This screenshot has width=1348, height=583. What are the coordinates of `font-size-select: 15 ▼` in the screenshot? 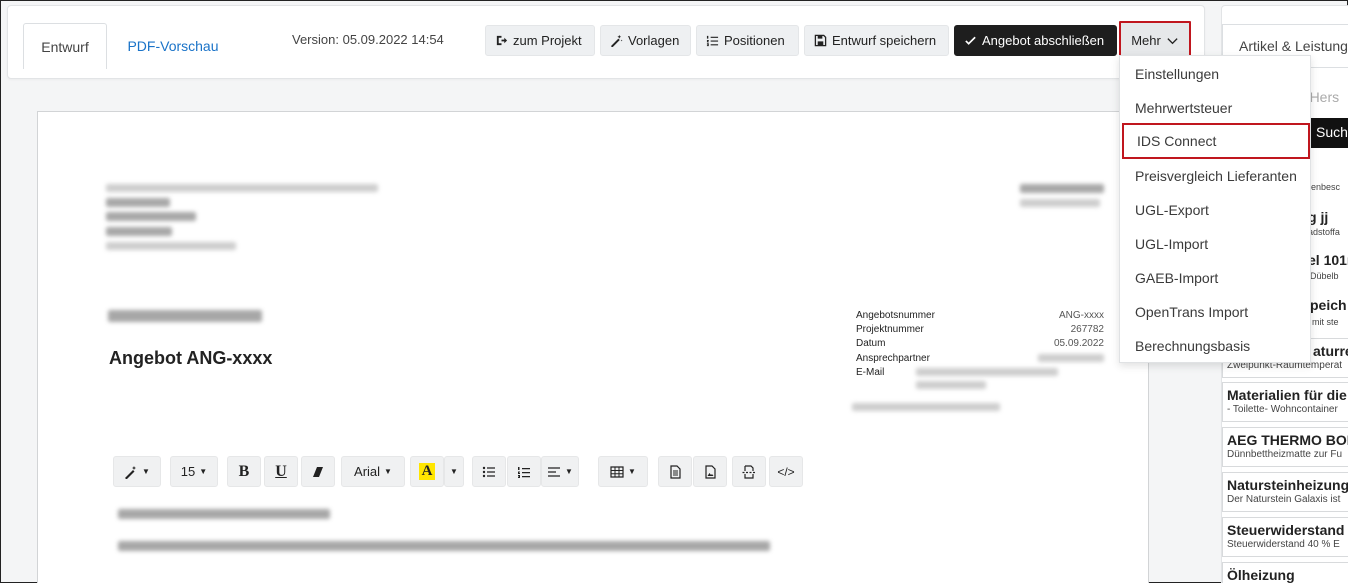 It's located at (194, 471).